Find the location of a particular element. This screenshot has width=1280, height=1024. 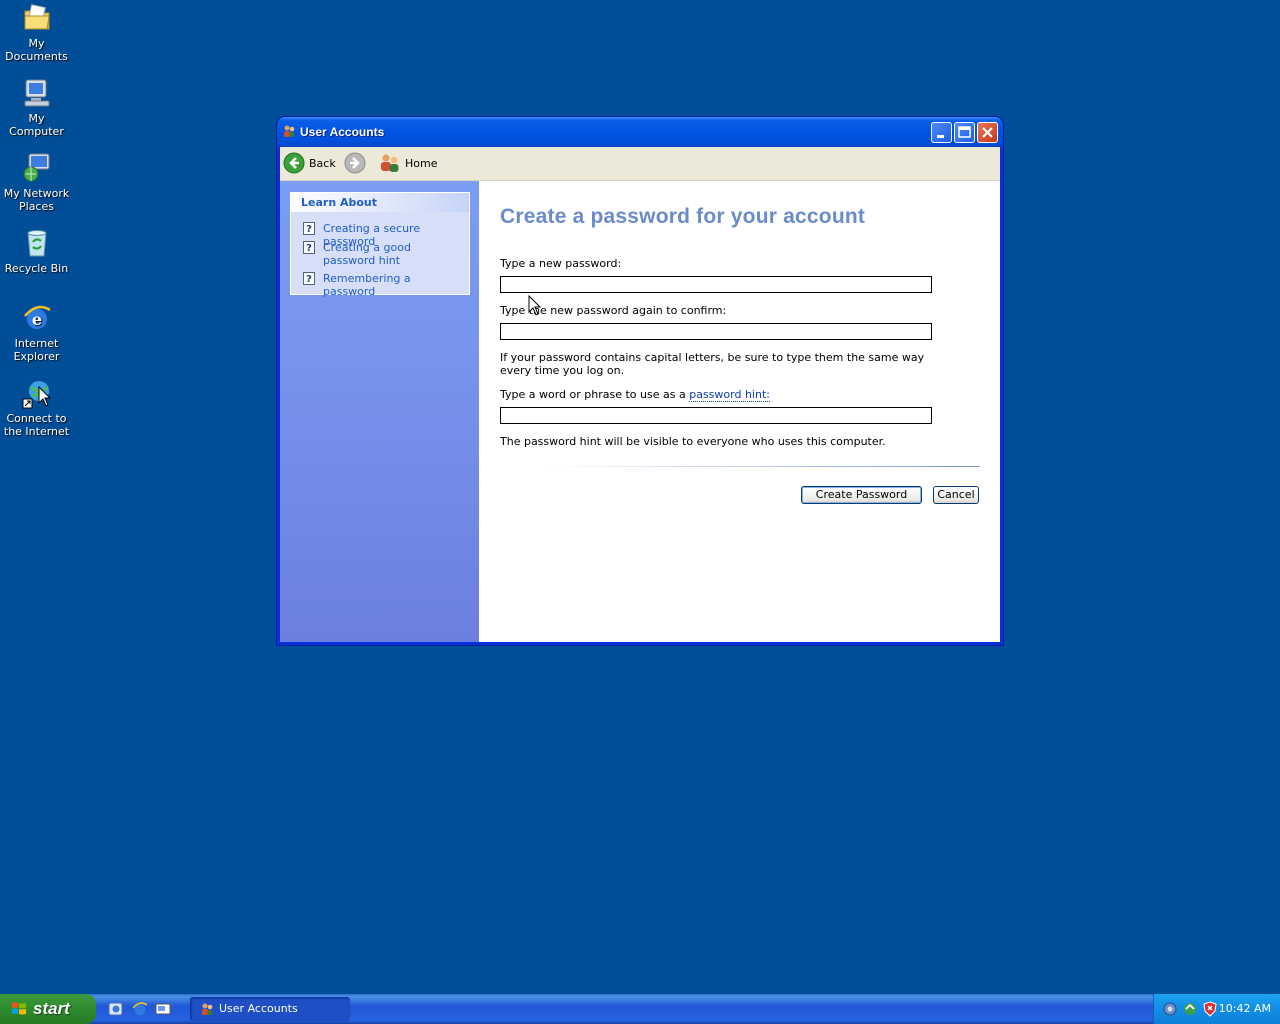

home-users-icon is located at coordinates (390, 163).